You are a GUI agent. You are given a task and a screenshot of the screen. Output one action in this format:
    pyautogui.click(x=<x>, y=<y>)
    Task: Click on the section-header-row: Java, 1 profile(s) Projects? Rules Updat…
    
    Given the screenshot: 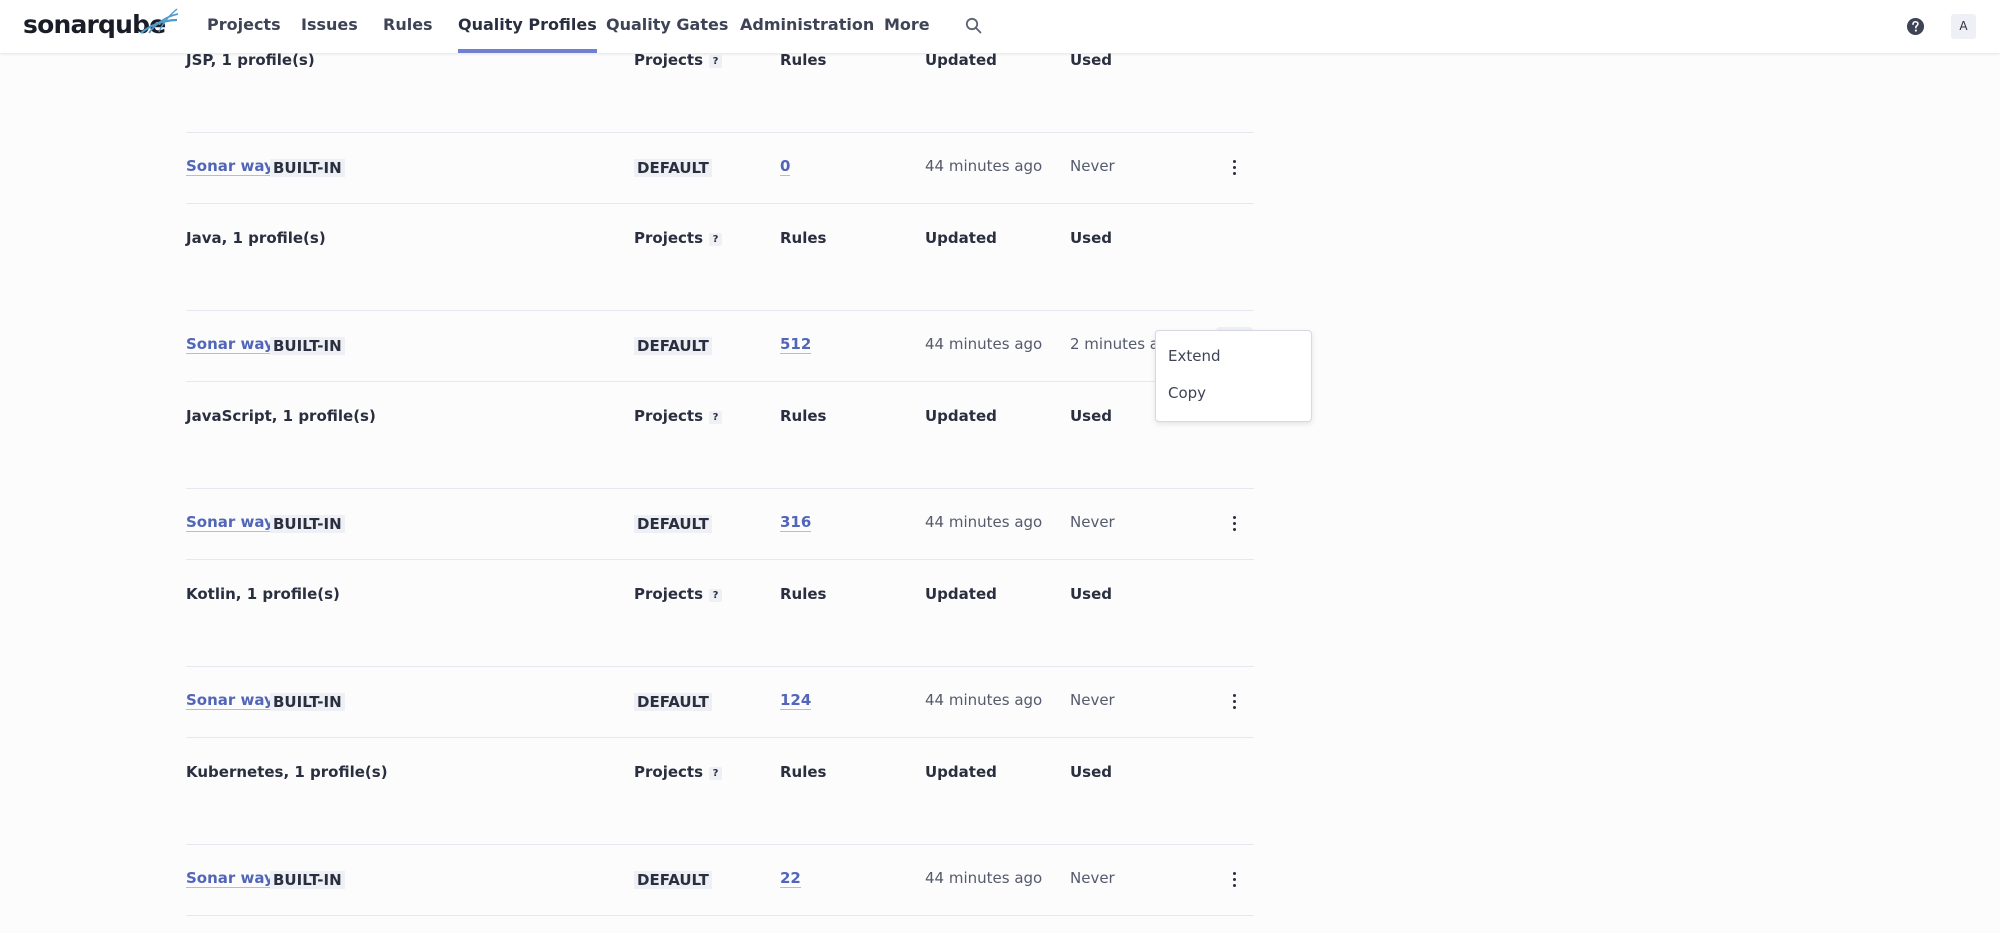 What is the action you would take?
    pyautogui.click(x=720, y=266)
    